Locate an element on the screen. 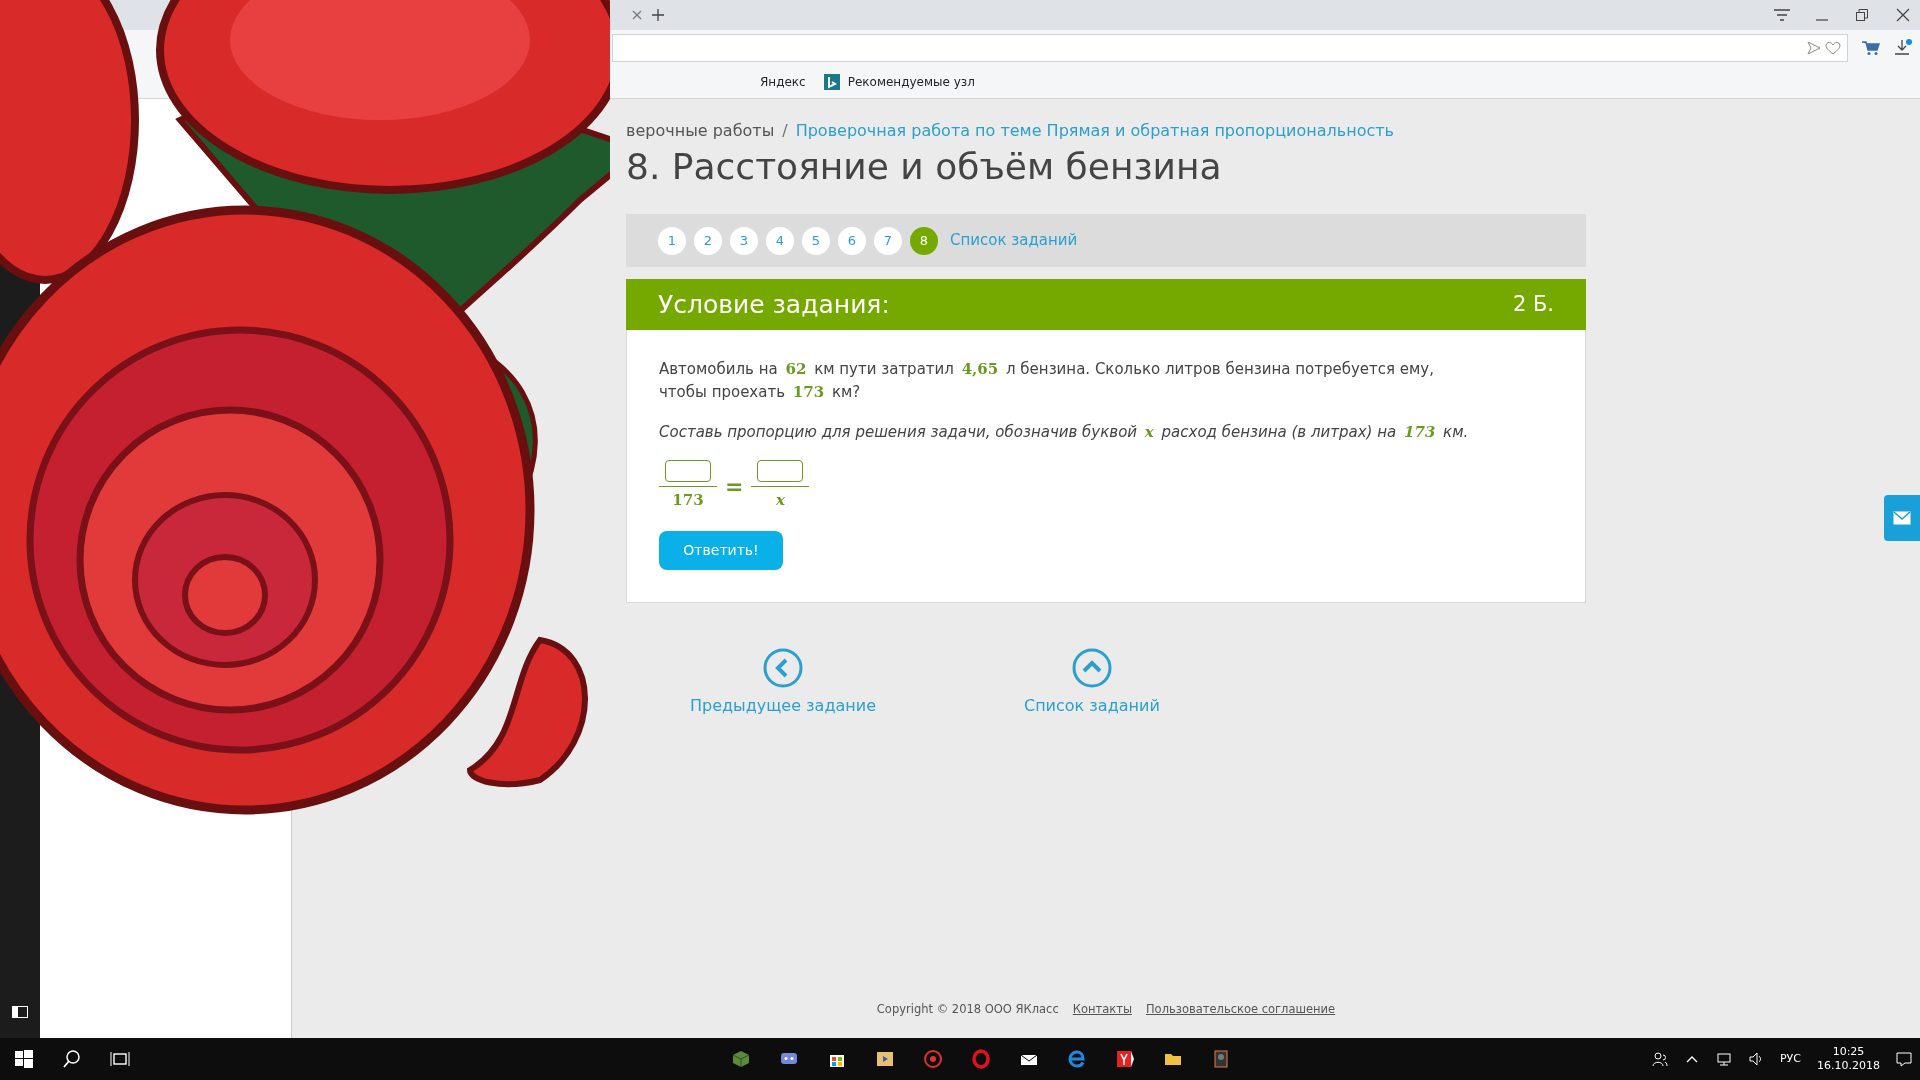  bookmark-link: Яндекс is located at coordinates (783, 81).